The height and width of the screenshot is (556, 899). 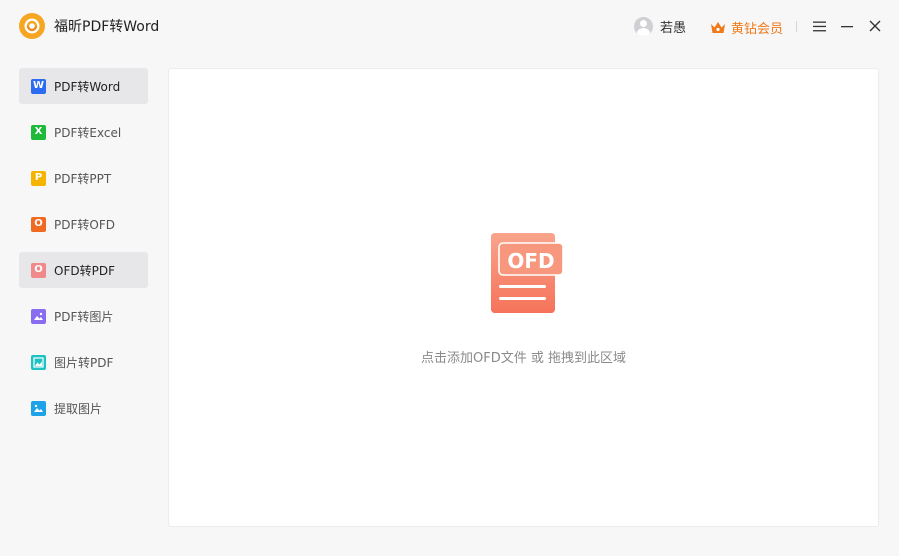 What do you see at coordinates (523, 356) in the screenshot?
I see `drop-hint: 点击添加OFD文件 或 拖拽到此区域` at bounding box center [523, 356].